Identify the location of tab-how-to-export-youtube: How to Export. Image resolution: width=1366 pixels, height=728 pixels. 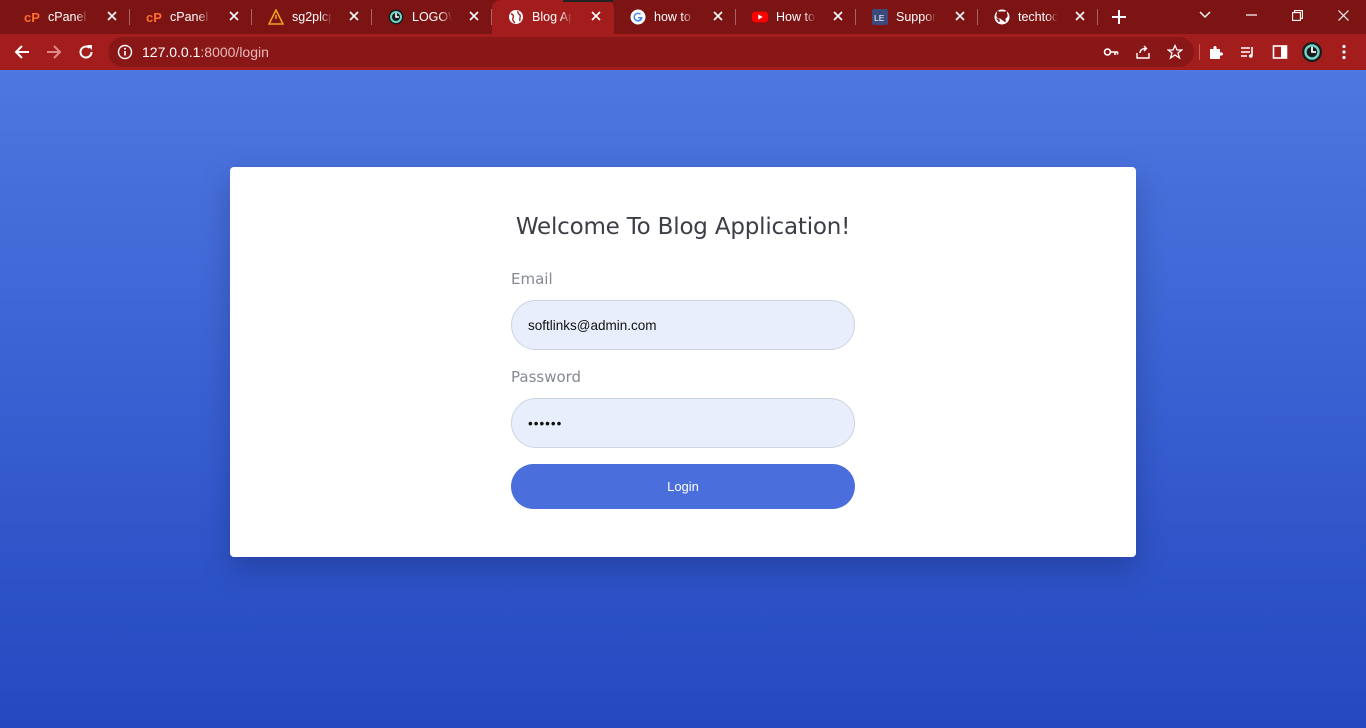
(796, 17).